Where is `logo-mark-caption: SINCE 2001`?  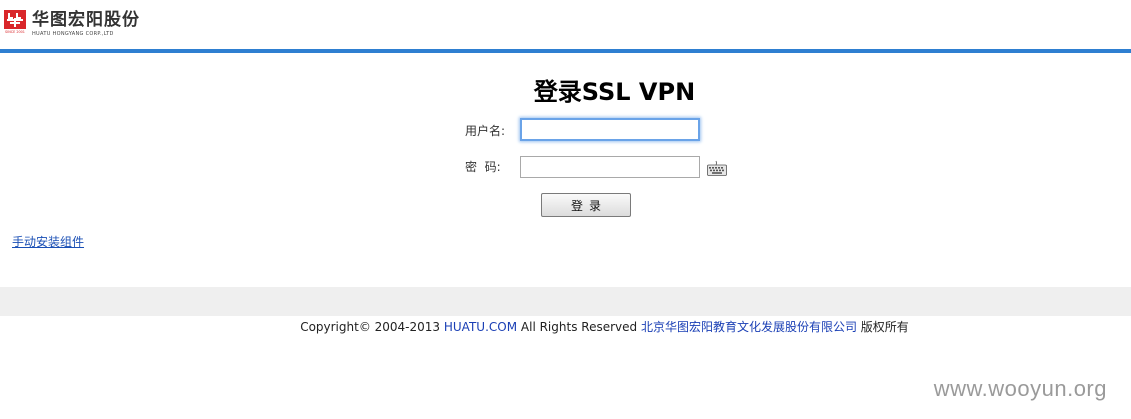
logo-mark-caption: SINCE 2001 is located at coordinates (15, 32).